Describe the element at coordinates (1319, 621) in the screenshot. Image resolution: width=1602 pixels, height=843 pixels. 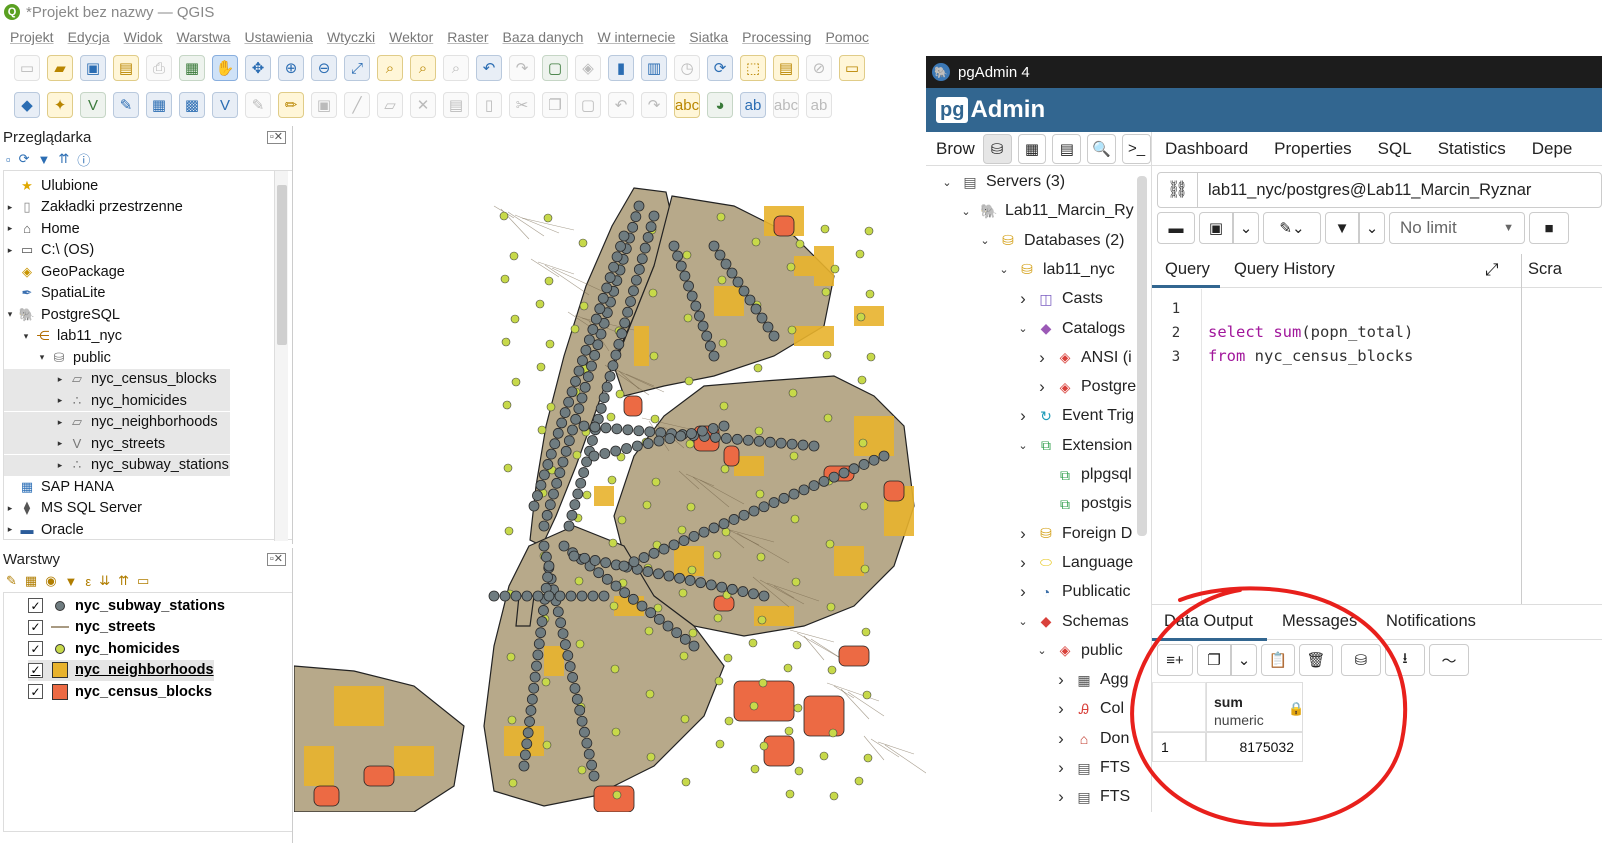
I see `tab-messages: Messages` at that location.